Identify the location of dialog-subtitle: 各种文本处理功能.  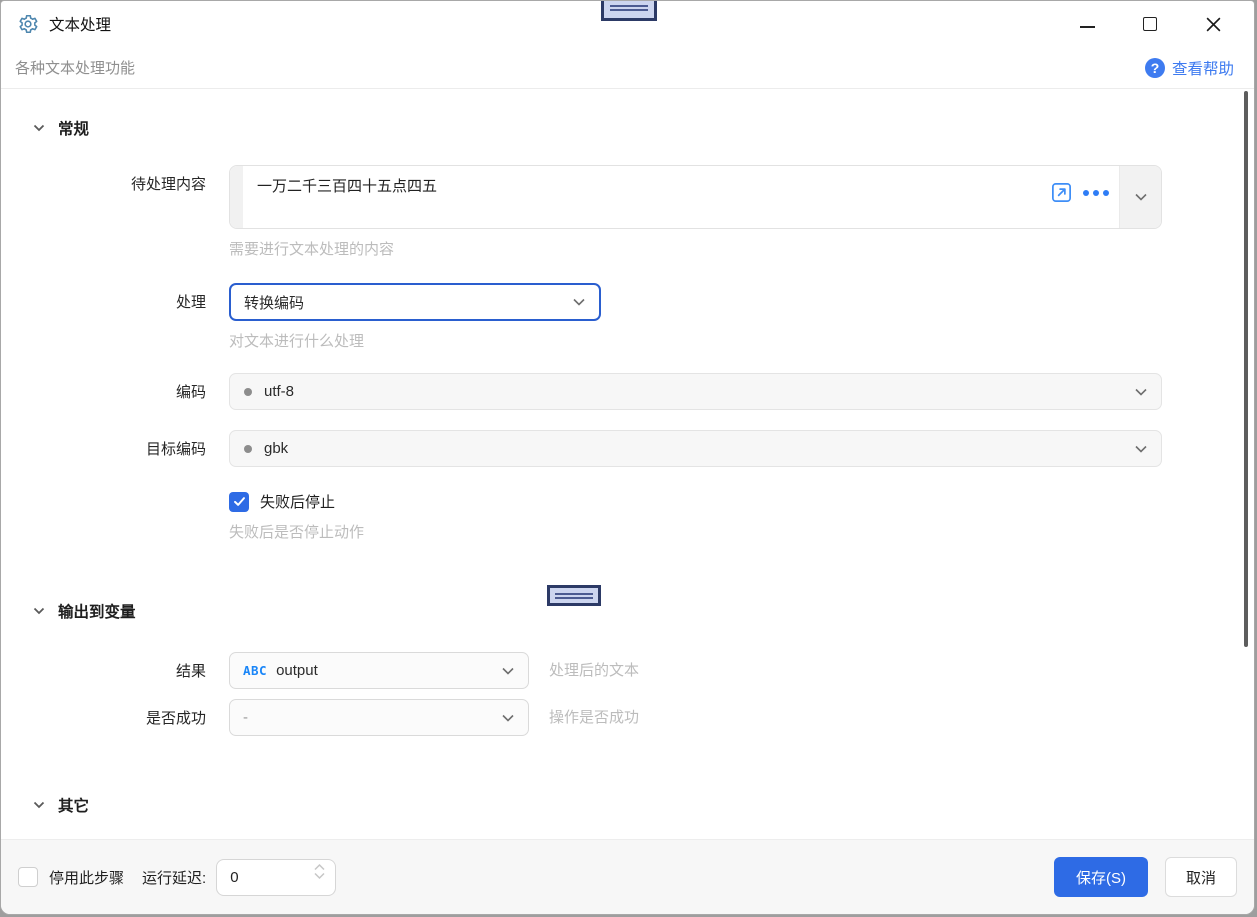
(75, 68).